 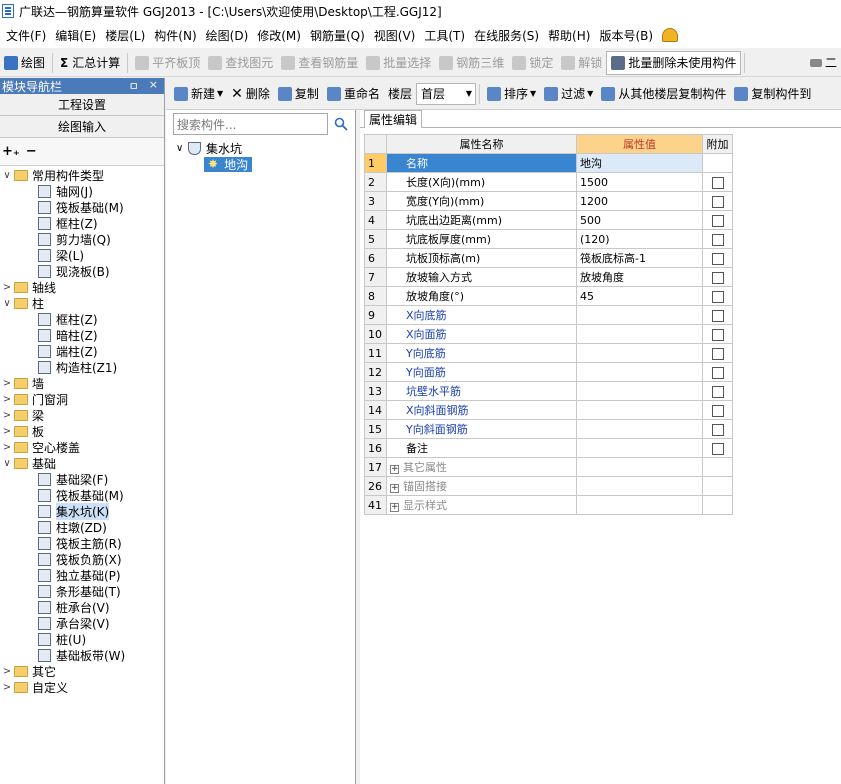 What do you see at coordinates (319, 63) in the screenshot?
I see `view-rebar-button: 查看钢筋量` at bounding box center [319, 63].